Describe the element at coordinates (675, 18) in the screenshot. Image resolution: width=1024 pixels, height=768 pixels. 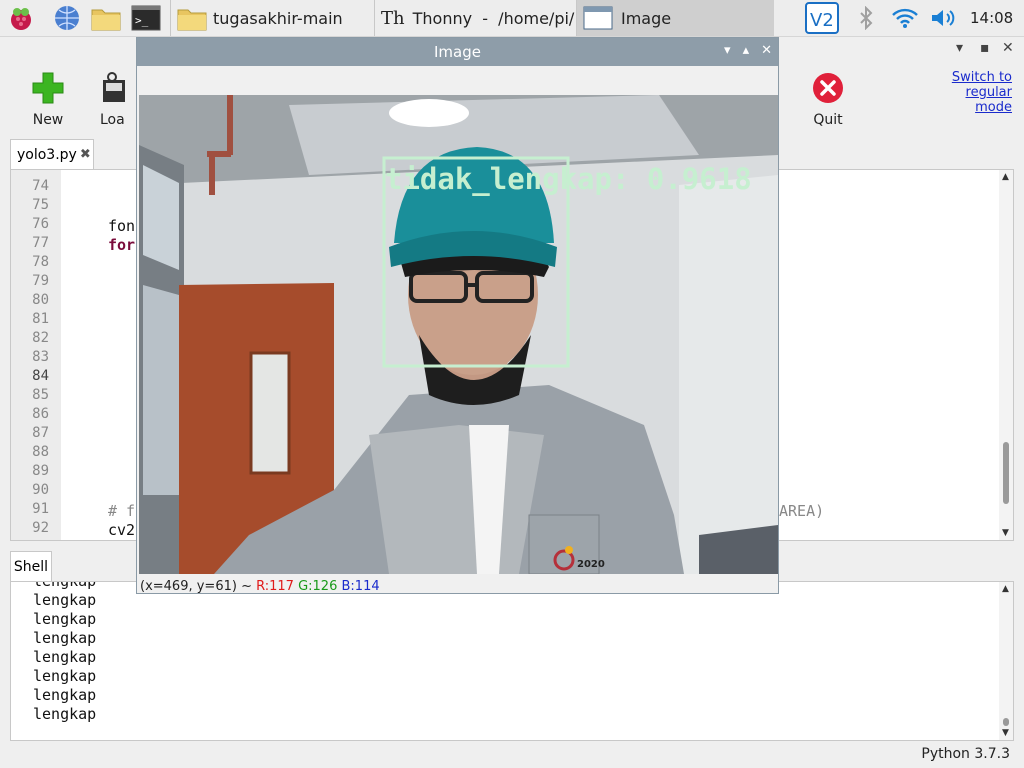
I see `taskbar-item-image: Image` at that location.